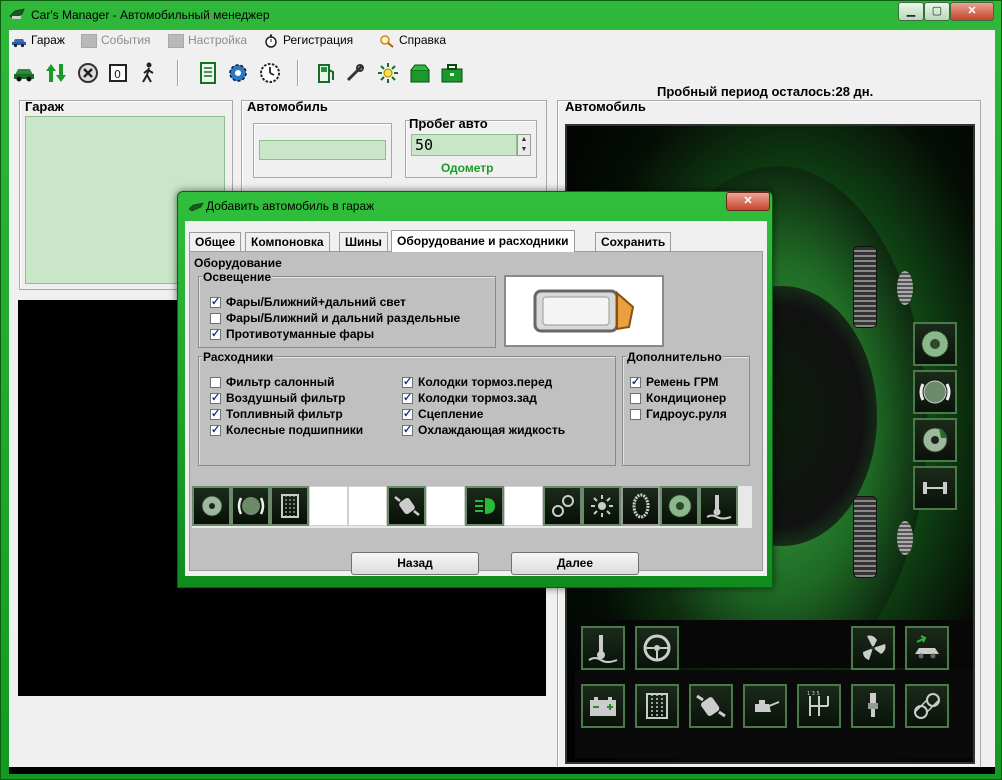 The image size is (1002, 780). I want to click on coolant-tile, so click(718, 506).